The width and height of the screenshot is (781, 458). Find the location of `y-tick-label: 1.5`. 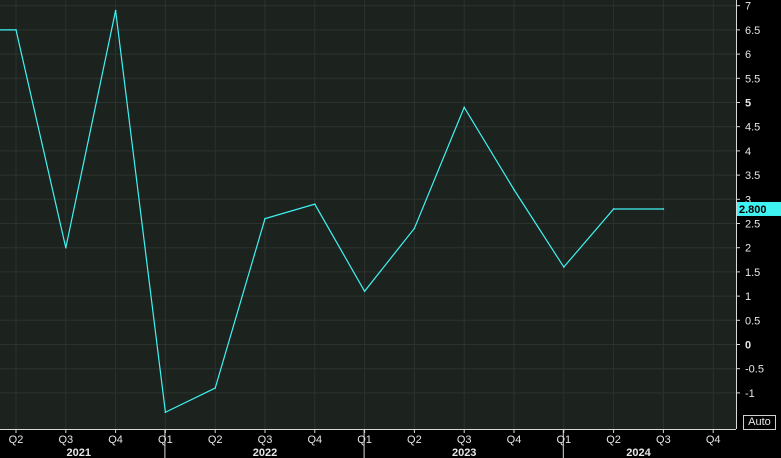

y-tick-label: 1.5 is located at coordinates (752, 273).